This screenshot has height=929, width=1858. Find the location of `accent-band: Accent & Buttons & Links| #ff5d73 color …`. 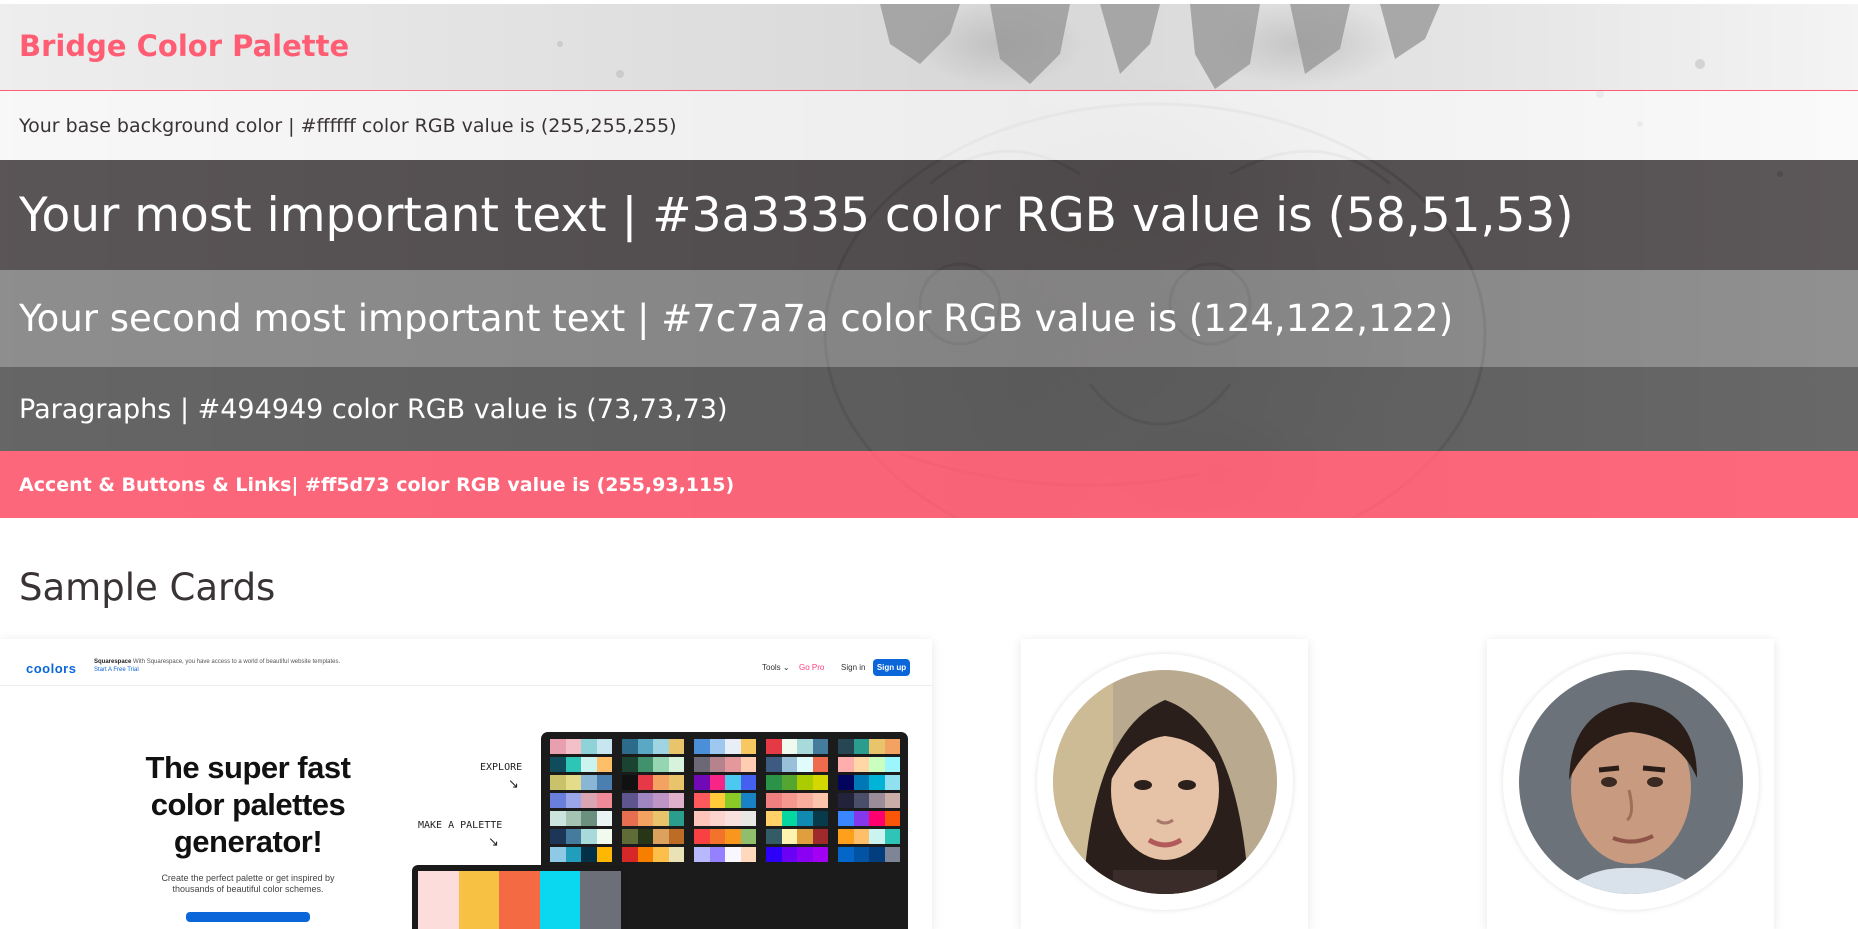

accent-band: Accent & Buttons & Links| #ff5d73 color … is located at coordinates (929, 484).